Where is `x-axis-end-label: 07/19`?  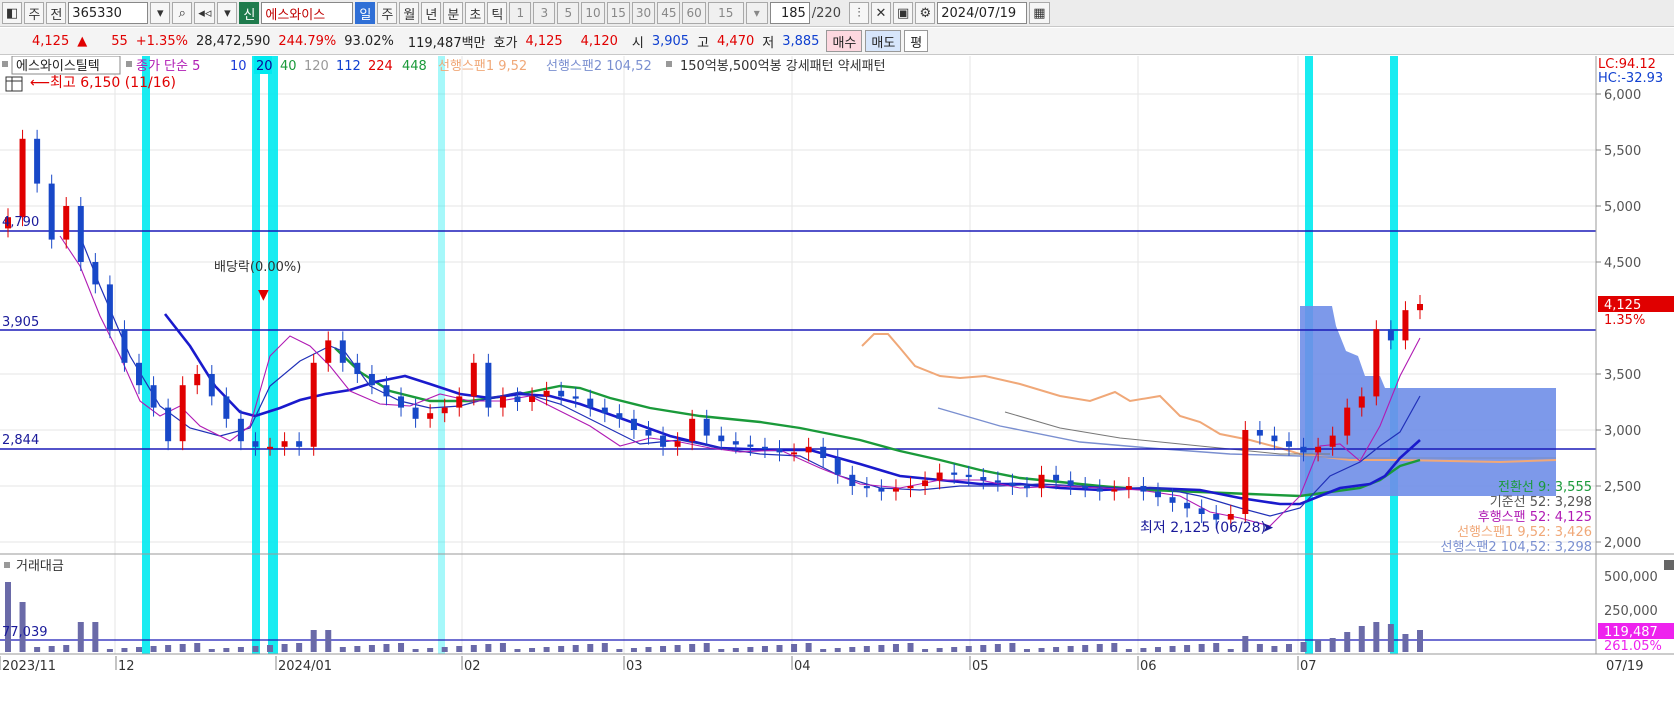
x-axis-end-label: 07/19 is located at coordinates (1624, 666).